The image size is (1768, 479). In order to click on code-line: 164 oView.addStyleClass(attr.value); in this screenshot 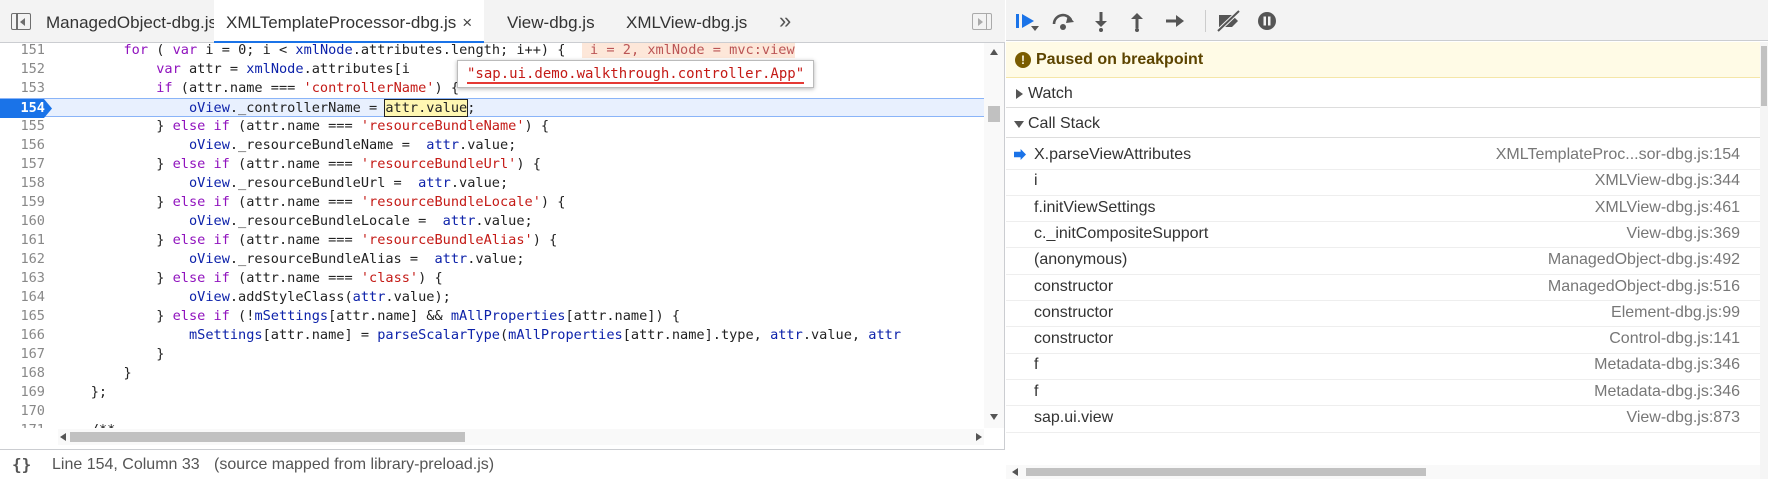, I will do `click(492, 297)`.